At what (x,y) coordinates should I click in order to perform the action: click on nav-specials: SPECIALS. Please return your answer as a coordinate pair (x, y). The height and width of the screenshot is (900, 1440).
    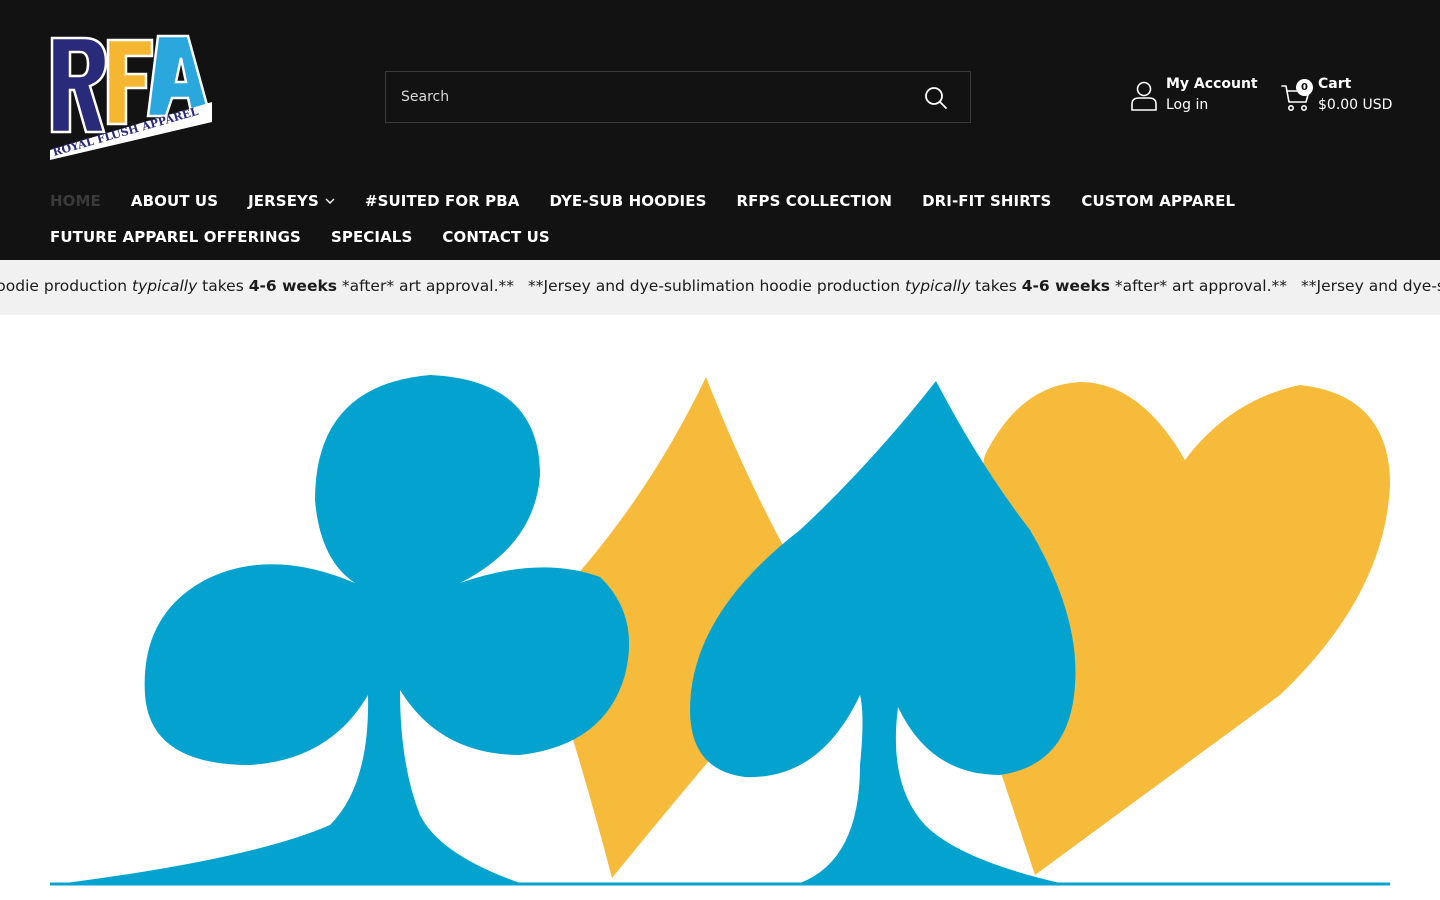
    Looking at the image, I should click on (371, 237).